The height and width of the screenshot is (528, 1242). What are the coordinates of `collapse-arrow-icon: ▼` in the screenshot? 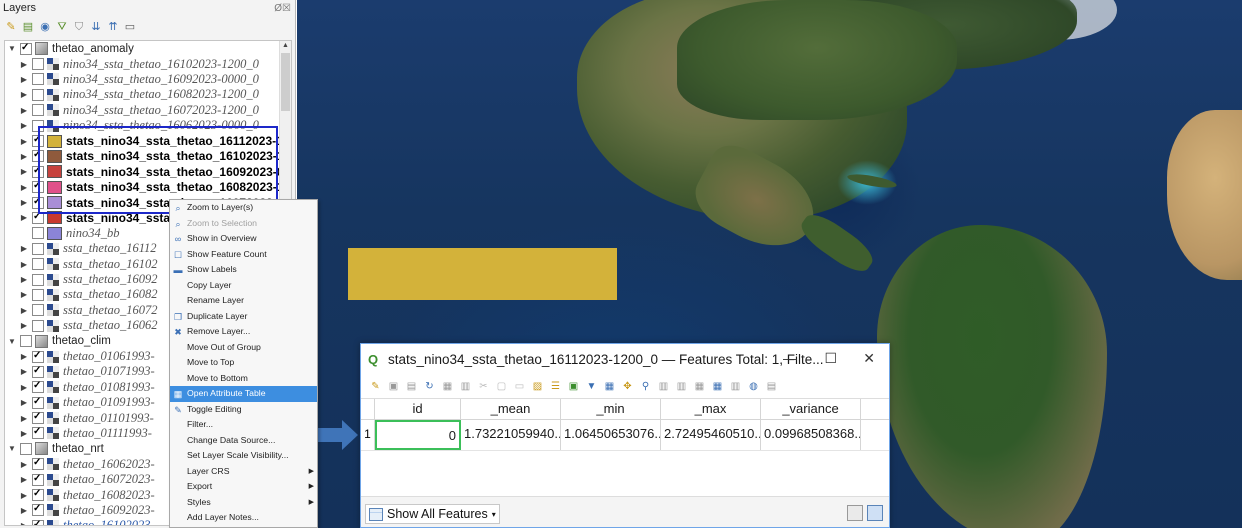 It's located at (12, 48).